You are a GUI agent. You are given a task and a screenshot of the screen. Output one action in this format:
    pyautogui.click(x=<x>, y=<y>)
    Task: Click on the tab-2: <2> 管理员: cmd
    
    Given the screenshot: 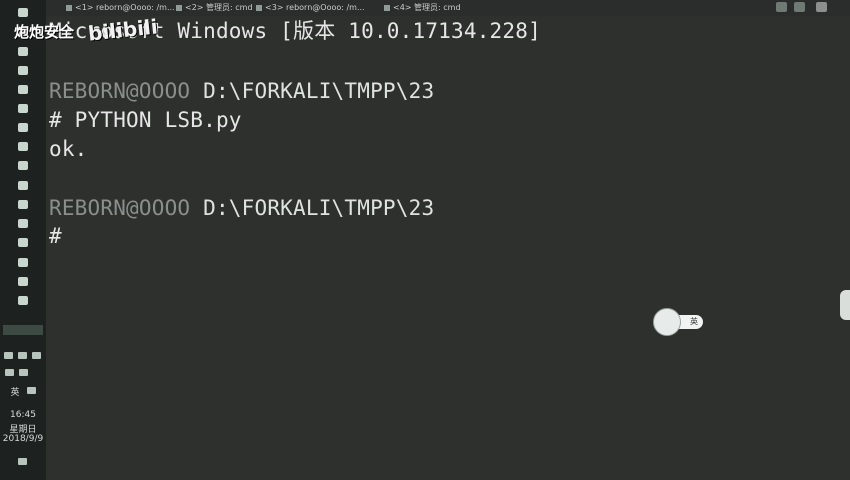 What is the action you would take?
    pyautogui.click(x=214, y=8)
    